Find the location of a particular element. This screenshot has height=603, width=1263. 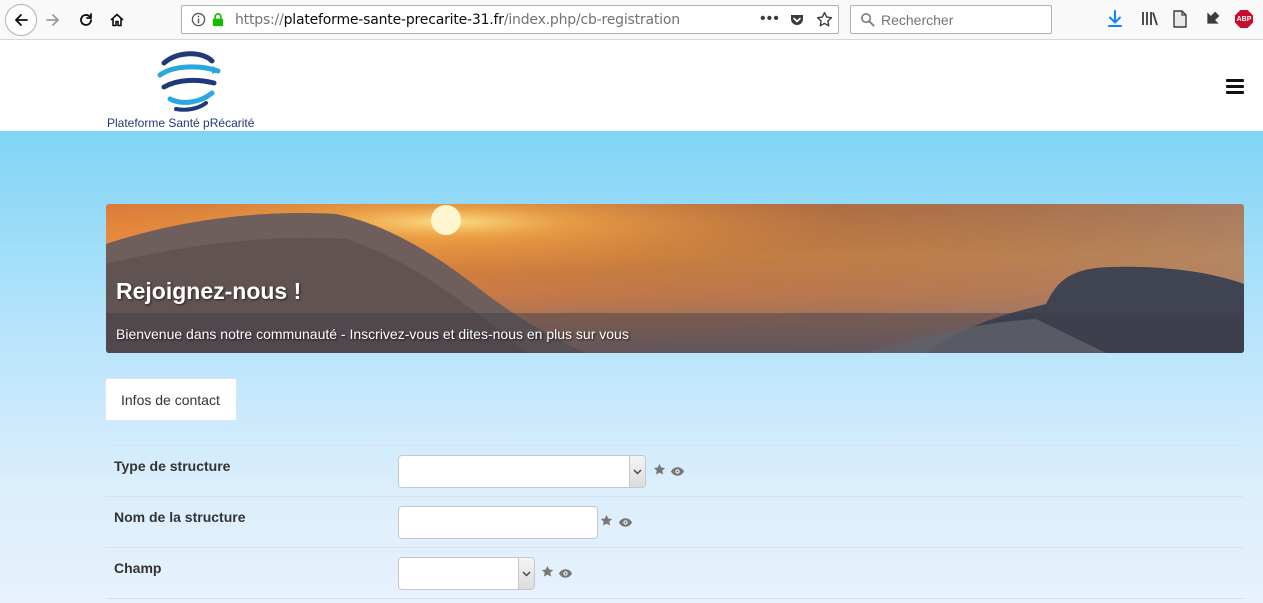

lock-icon is located at coordinates (218, 22).